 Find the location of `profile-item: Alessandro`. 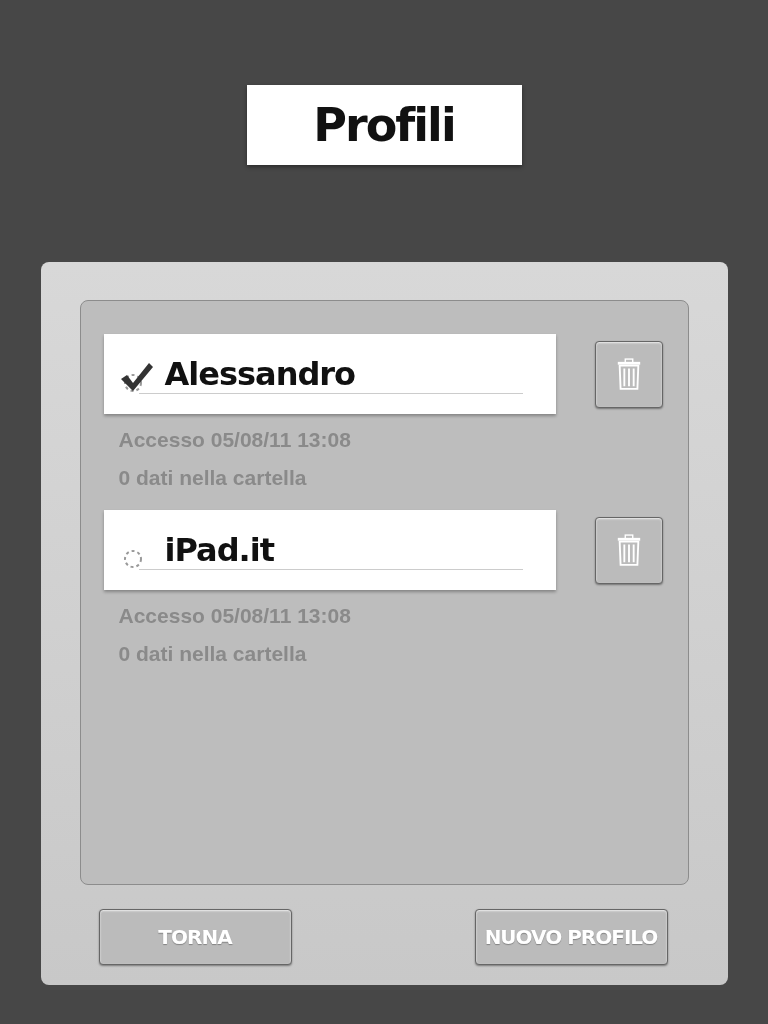

profile-item: Alessandro is located at coordinates (329, 374).